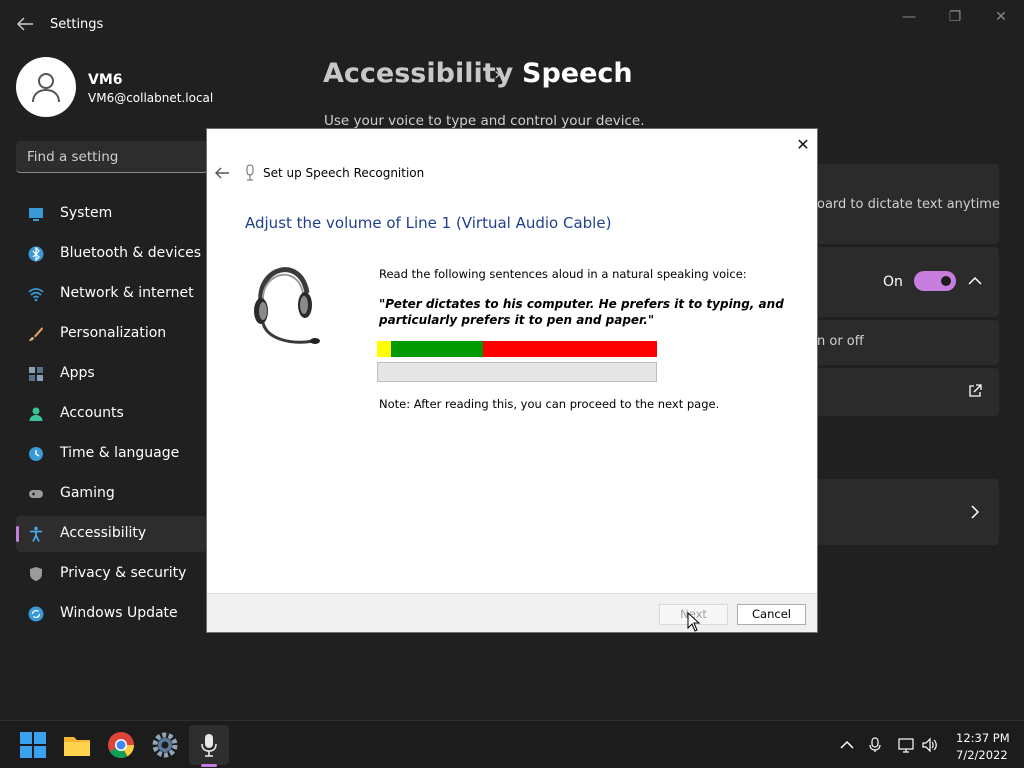 This screenshot has height=768, width=1024. Describe the element at coordinates (847, 745) in the screenshot. I see `chevron-up-tray-icon` at that location.